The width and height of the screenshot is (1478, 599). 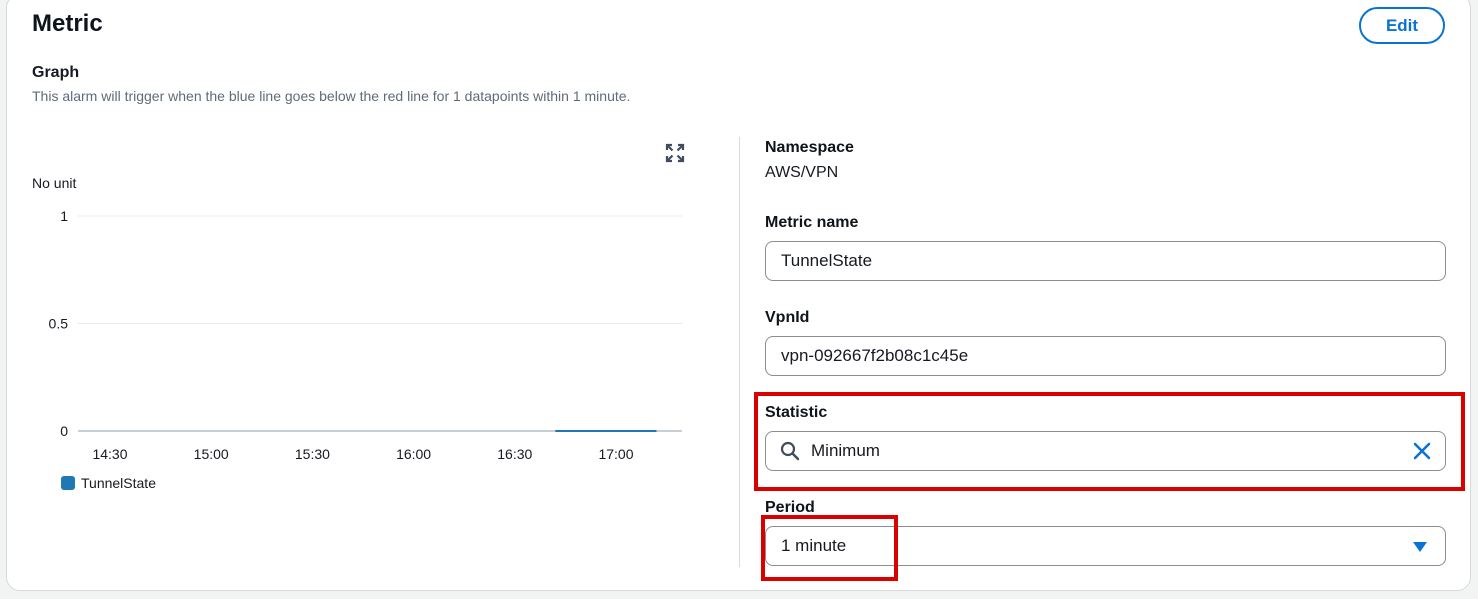 What do you see at coordinates (615, 454) in the screenshot?
I see `x-tick-label: 17:00` at bounding box center [615, 454].